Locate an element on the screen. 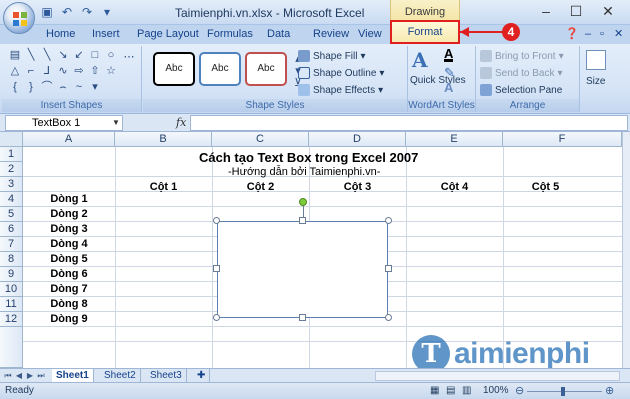 Image resolution: width=630 pixels, height=399 pixels. row-header: 1 is located at coordinates (11, 154).